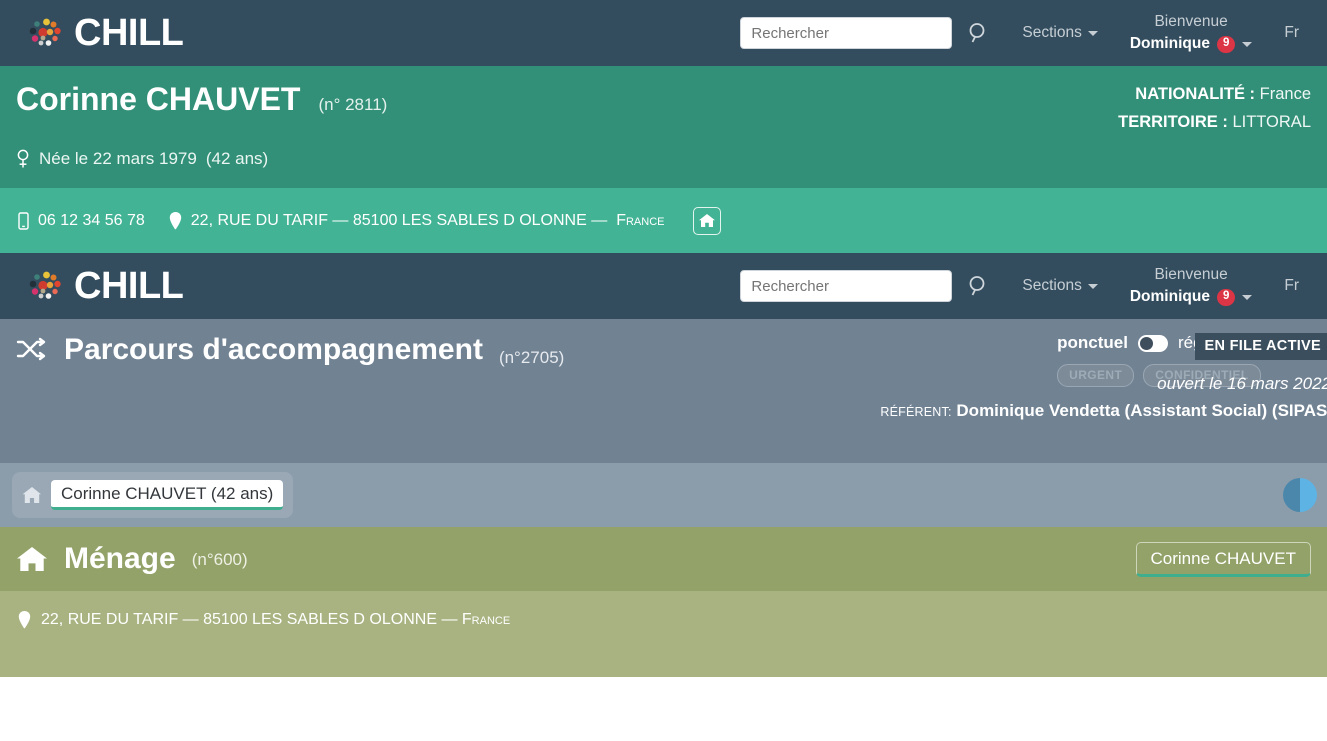 The height and width of the screenshot is (741, 1327). I want to click on navbar-primary: CHILL Sections Bienvenue Dominique 9, so click(663, 33).